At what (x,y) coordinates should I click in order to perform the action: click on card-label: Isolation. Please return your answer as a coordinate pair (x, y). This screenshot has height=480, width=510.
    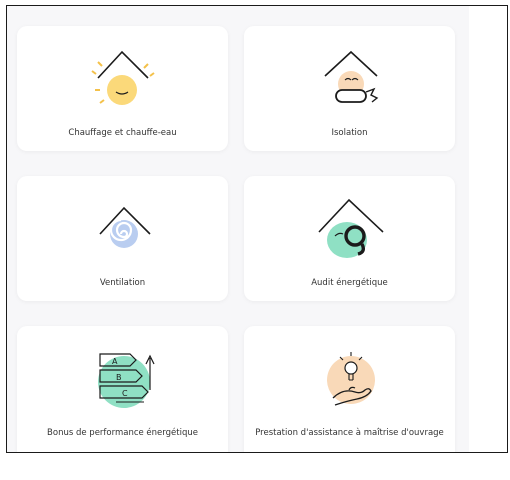
    Looking at the image, I should click on (349, 133).